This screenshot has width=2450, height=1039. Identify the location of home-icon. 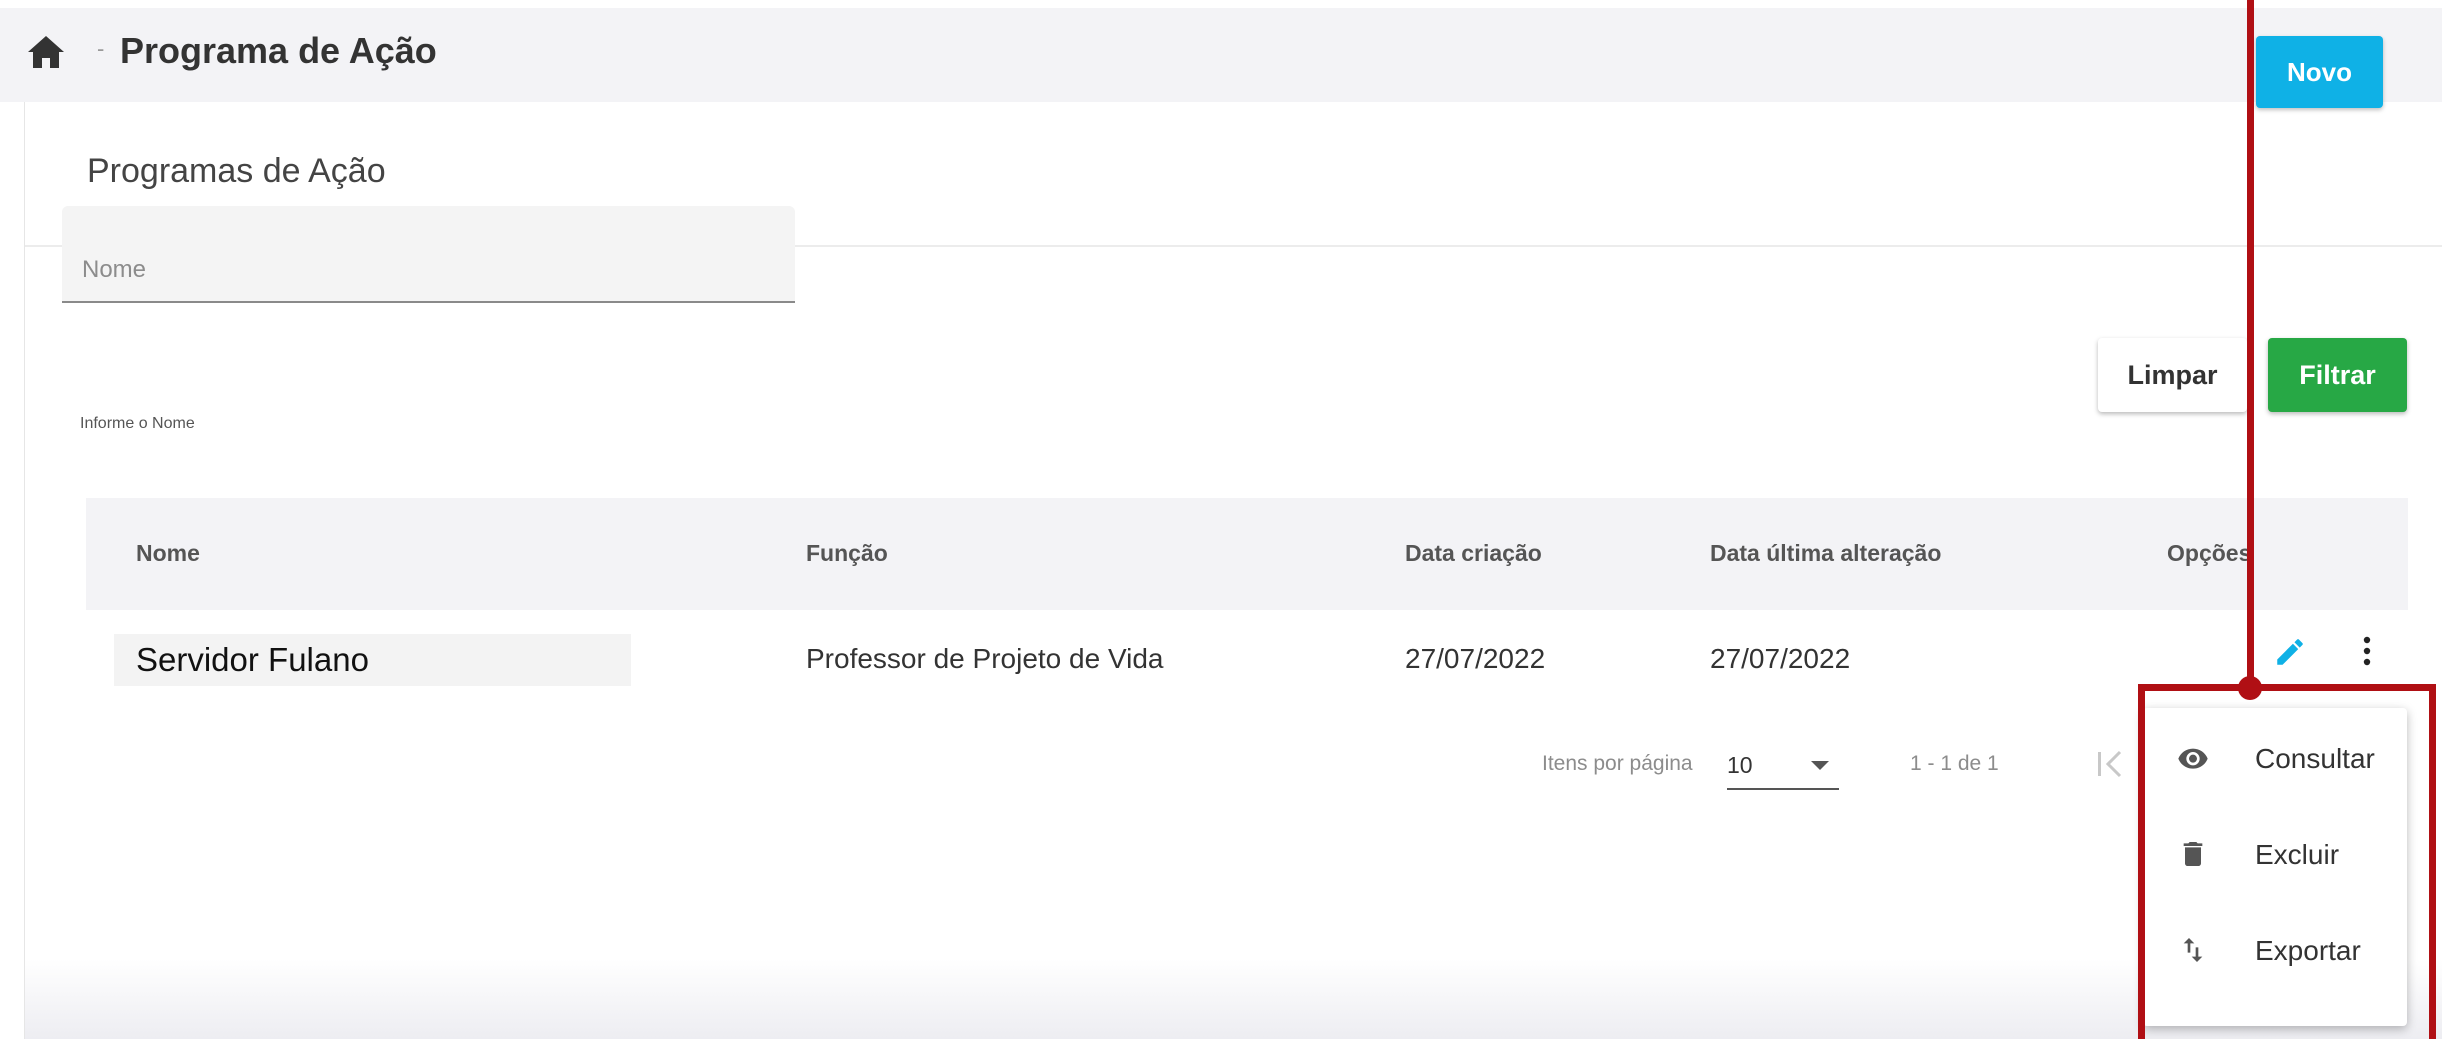
(46, 52).